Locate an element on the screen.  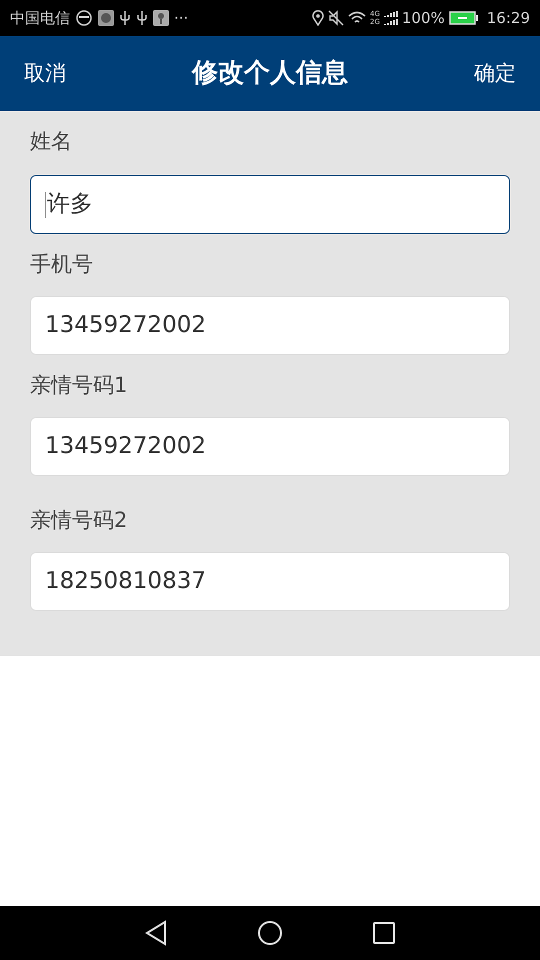
battery-icon is located at coordinates (463, 18).